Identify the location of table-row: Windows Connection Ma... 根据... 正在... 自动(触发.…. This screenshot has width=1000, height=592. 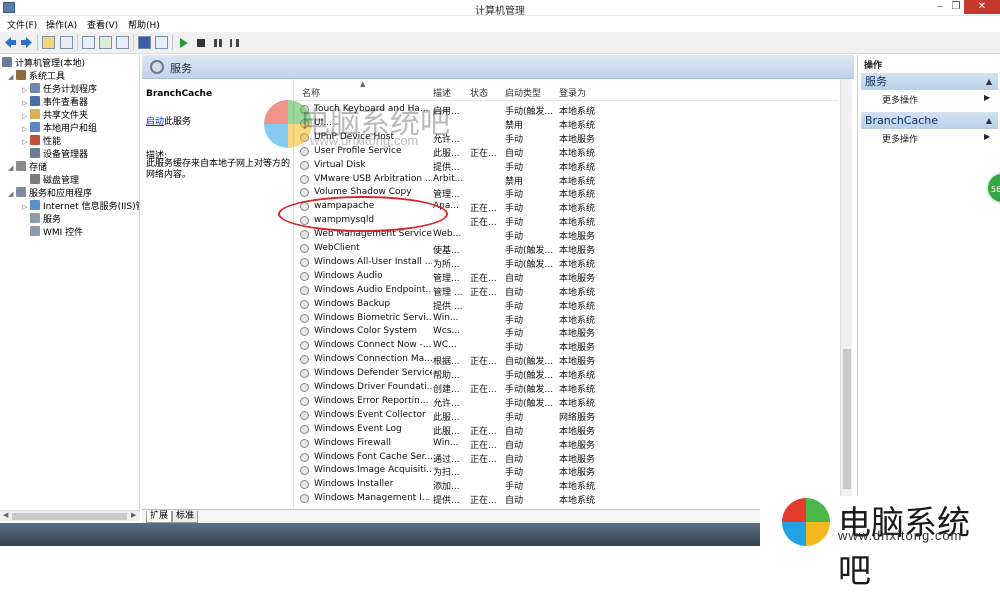
(566, 359).